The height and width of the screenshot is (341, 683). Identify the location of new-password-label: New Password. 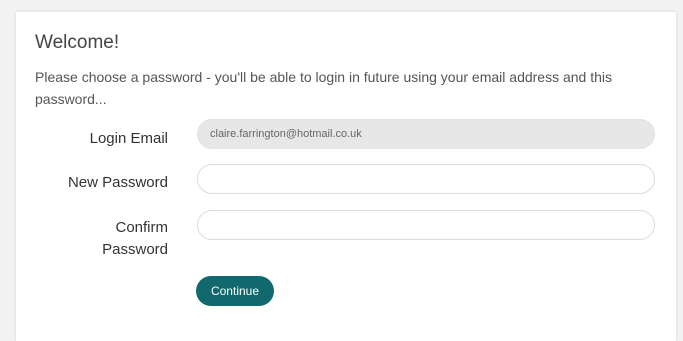
(117, 182).